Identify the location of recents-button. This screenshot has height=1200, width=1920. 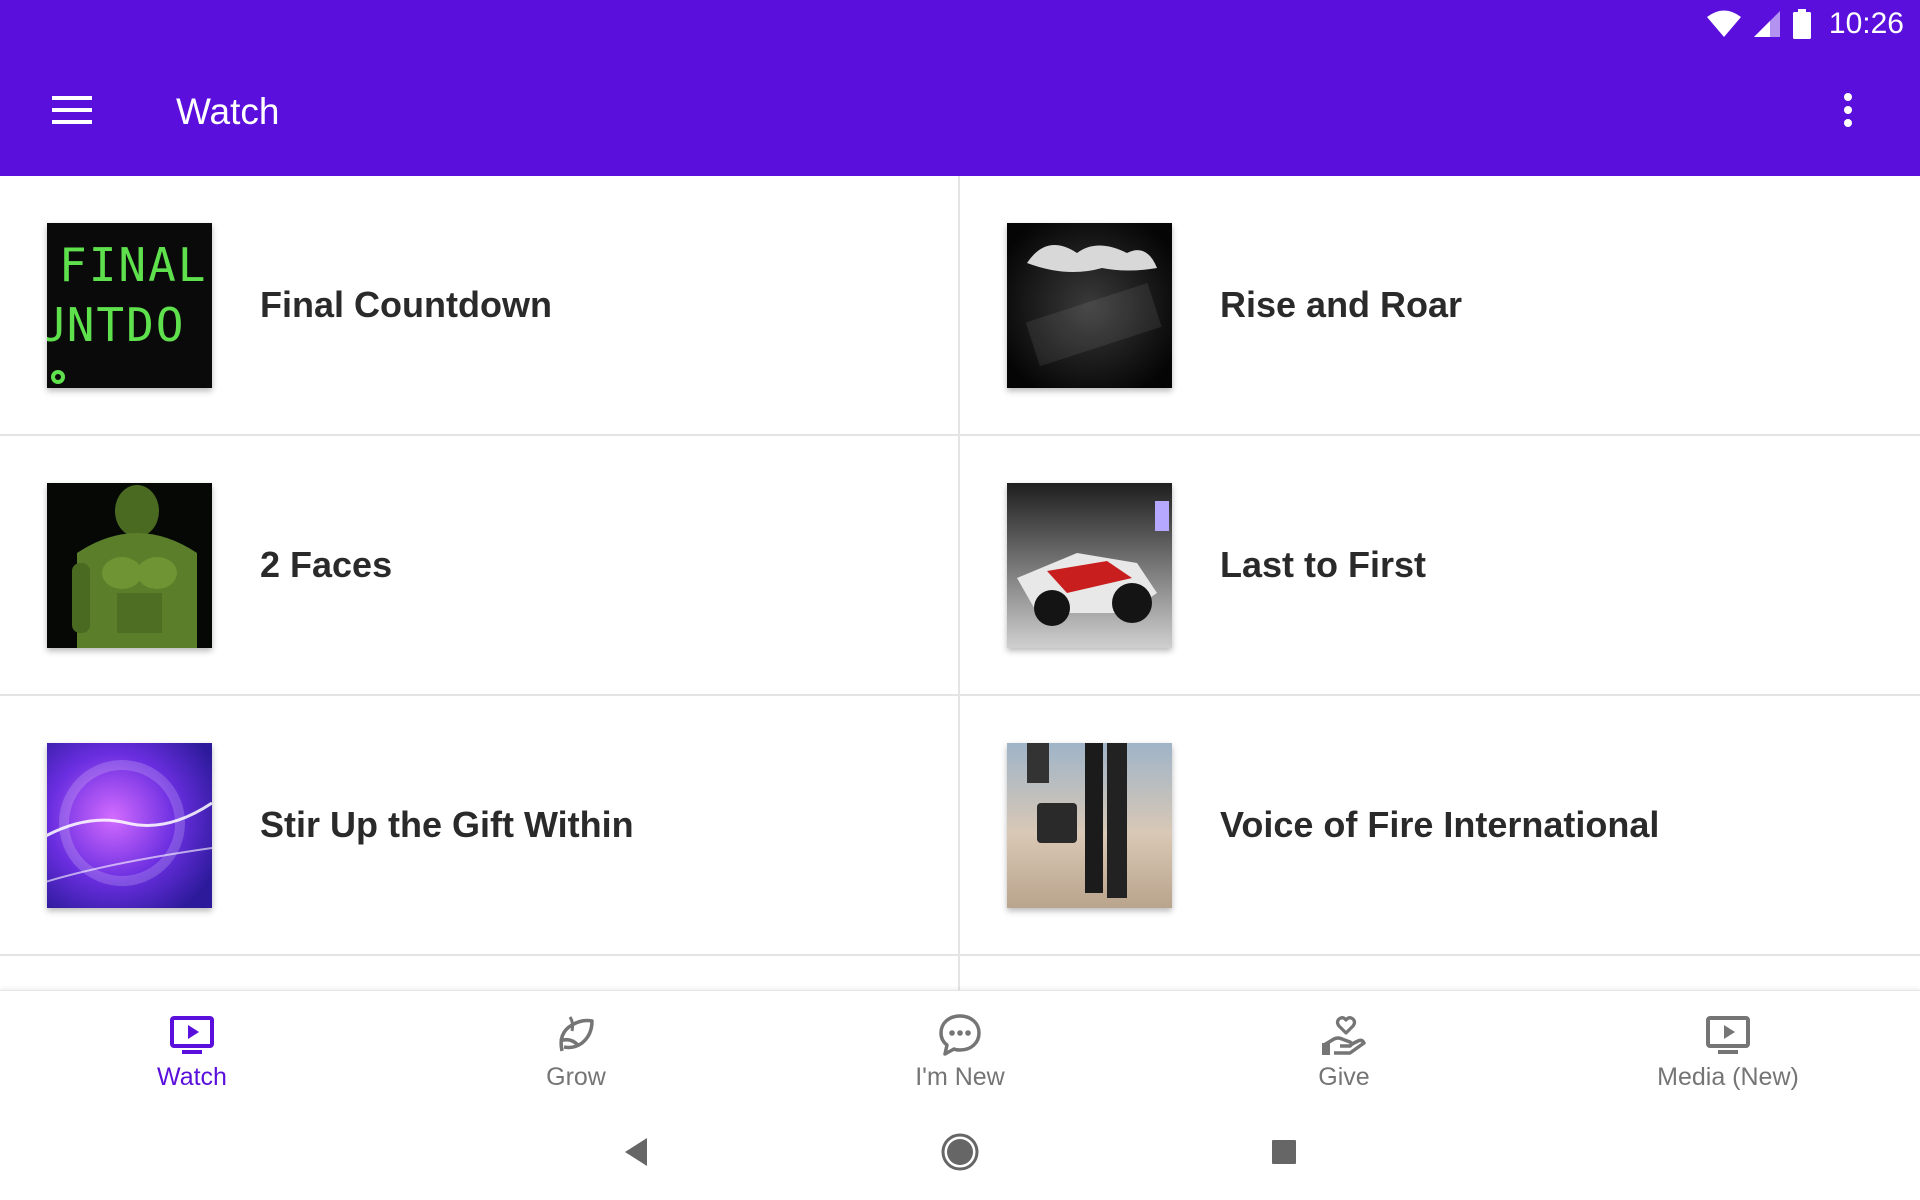
(1284, 1154).